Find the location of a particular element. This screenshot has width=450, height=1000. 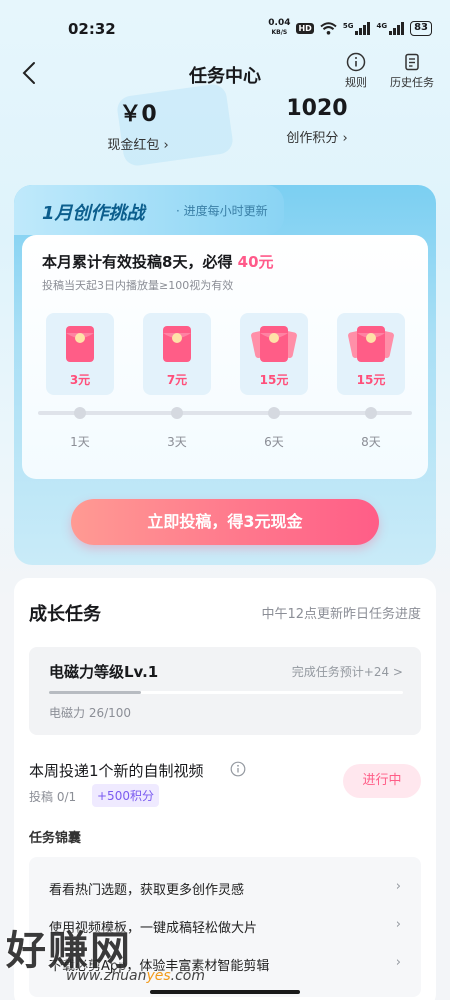

day-label: 1天 is located at coordinates (80, 442).